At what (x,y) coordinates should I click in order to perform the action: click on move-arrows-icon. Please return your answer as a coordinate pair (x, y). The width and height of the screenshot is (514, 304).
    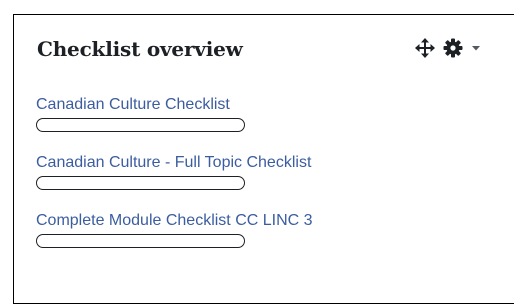
    Looking at the image, I should click on (425, 48).